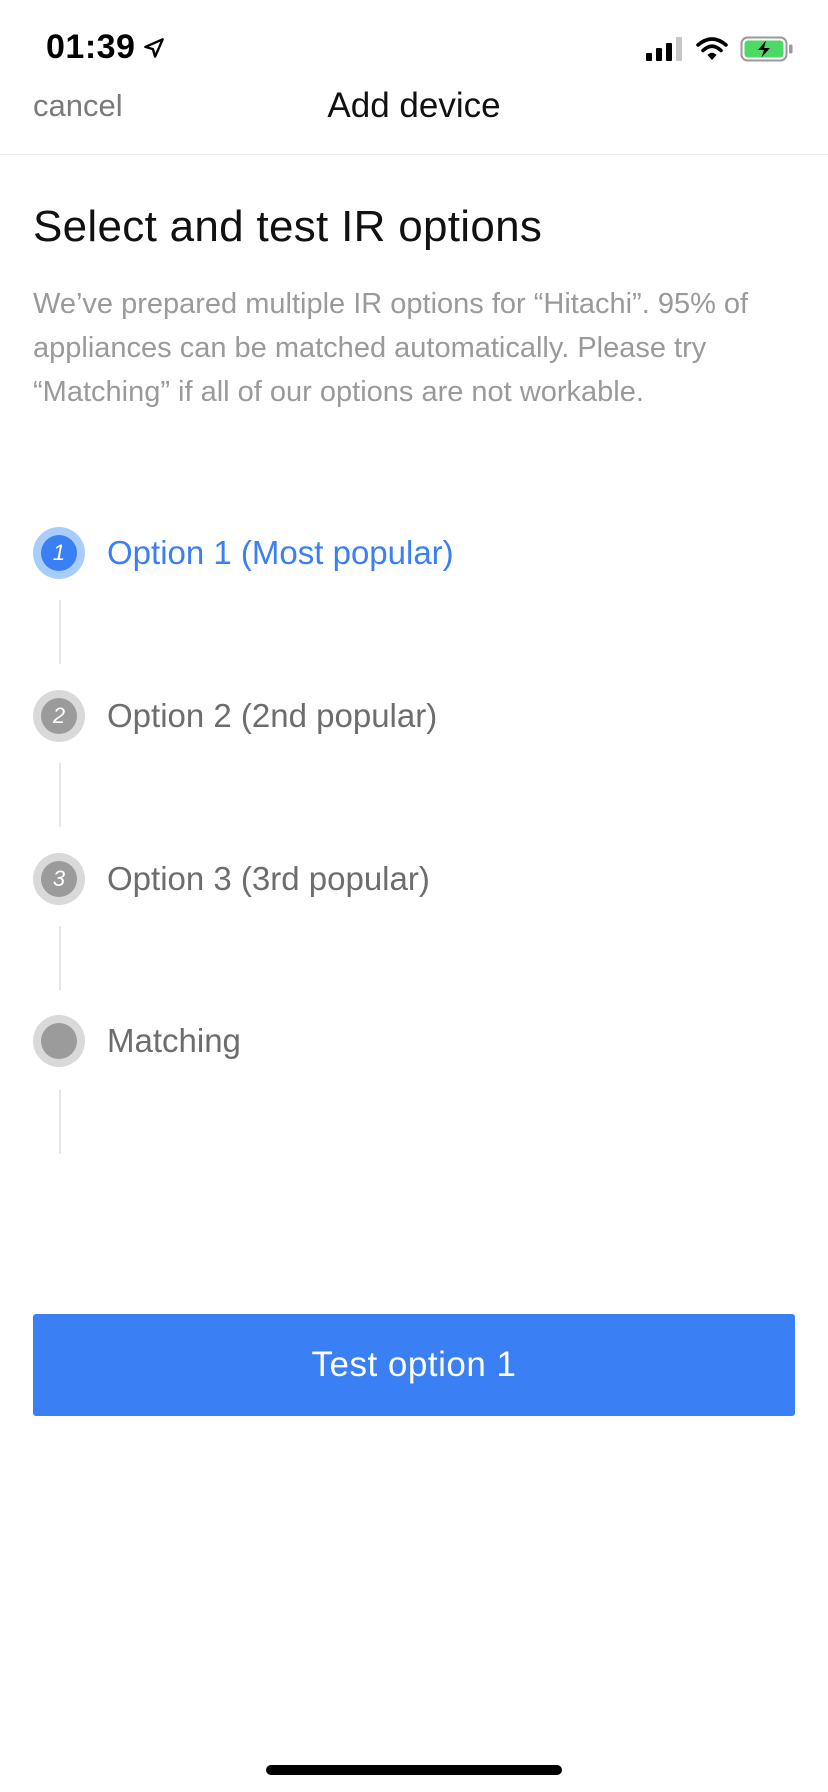  What do you see at coordinates (414, 1770) in the screenshot?
I see `home-indicator` at bounding box center [414, 1770].